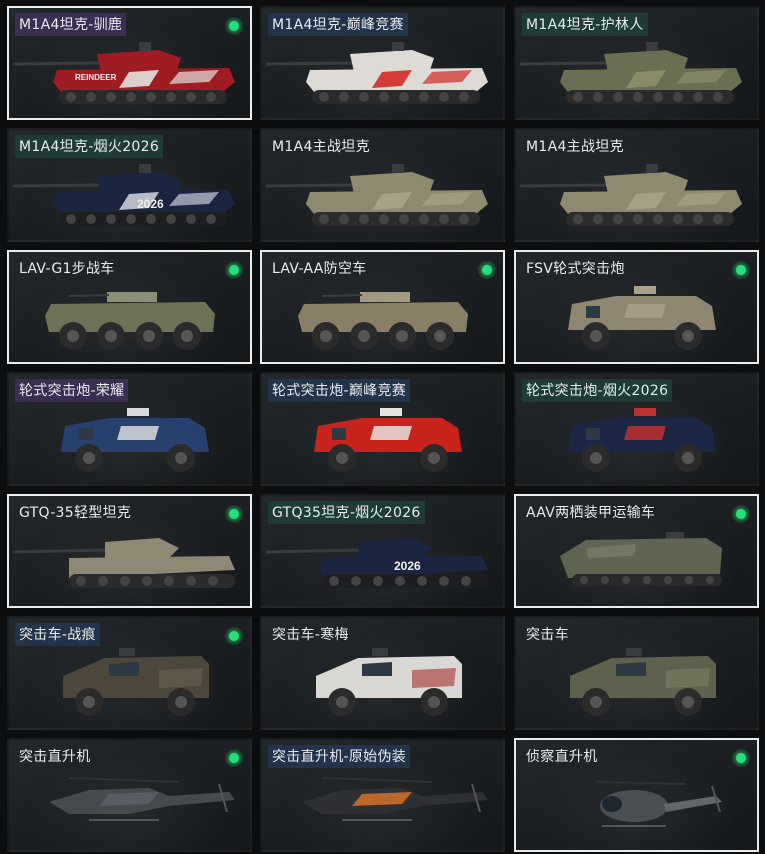 The image size is (765, 854). Describe the element at coordinates (89, 146) in the screenshot. I see `vehicle-name: M1A4坦克-烟火2026` at that location.